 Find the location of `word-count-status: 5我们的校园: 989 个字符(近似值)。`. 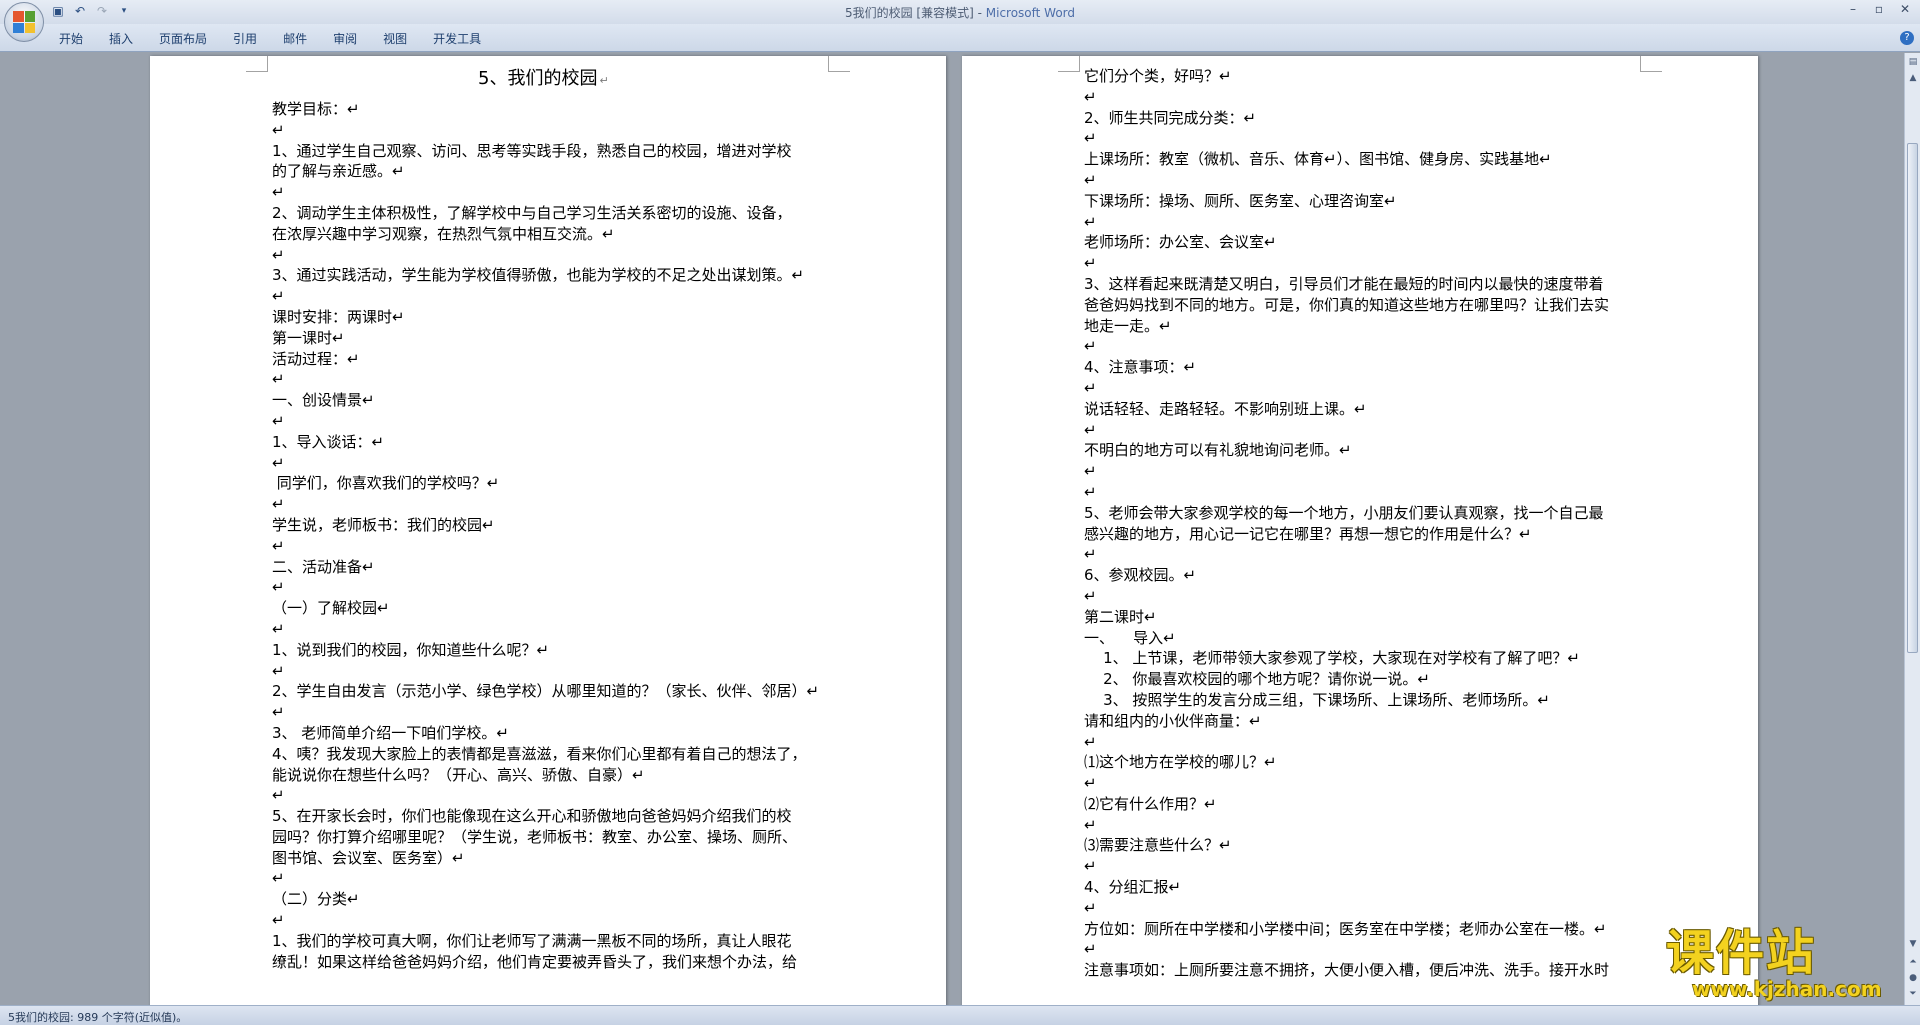

word-count-status: 5我们的校园: 989 个字符(近似值)。 is located at coordinates (97, 1017).